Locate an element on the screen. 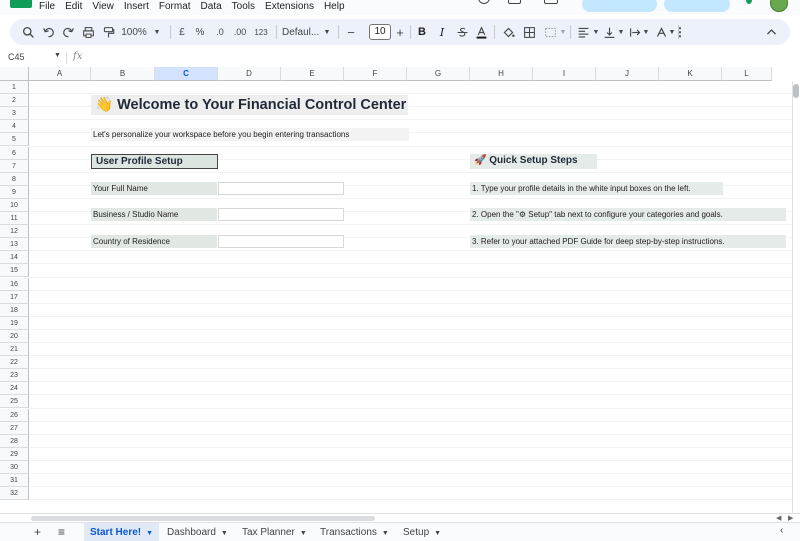  row-header-10: 10 is located at coordinates (14, 205).